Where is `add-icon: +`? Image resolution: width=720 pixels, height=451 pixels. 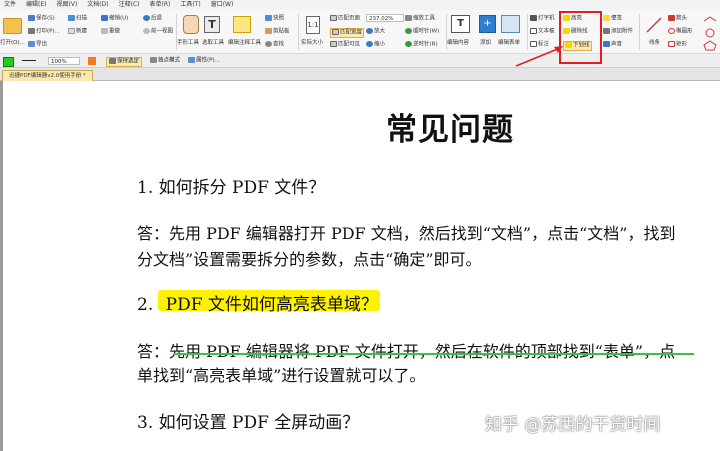 add-icon: + is located at coordinates (487, 24).